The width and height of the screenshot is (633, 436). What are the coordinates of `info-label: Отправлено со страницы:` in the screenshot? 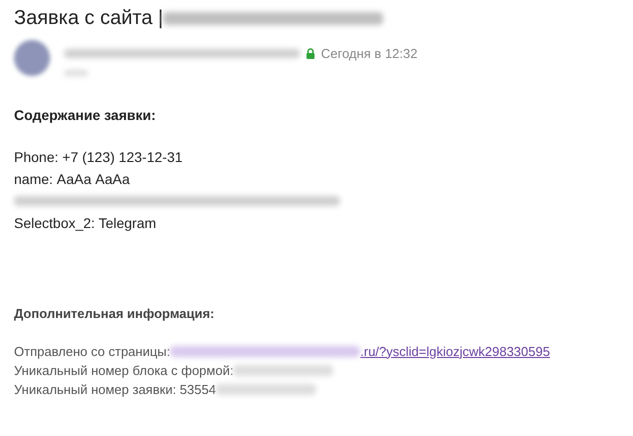 It's located at (92, 351).